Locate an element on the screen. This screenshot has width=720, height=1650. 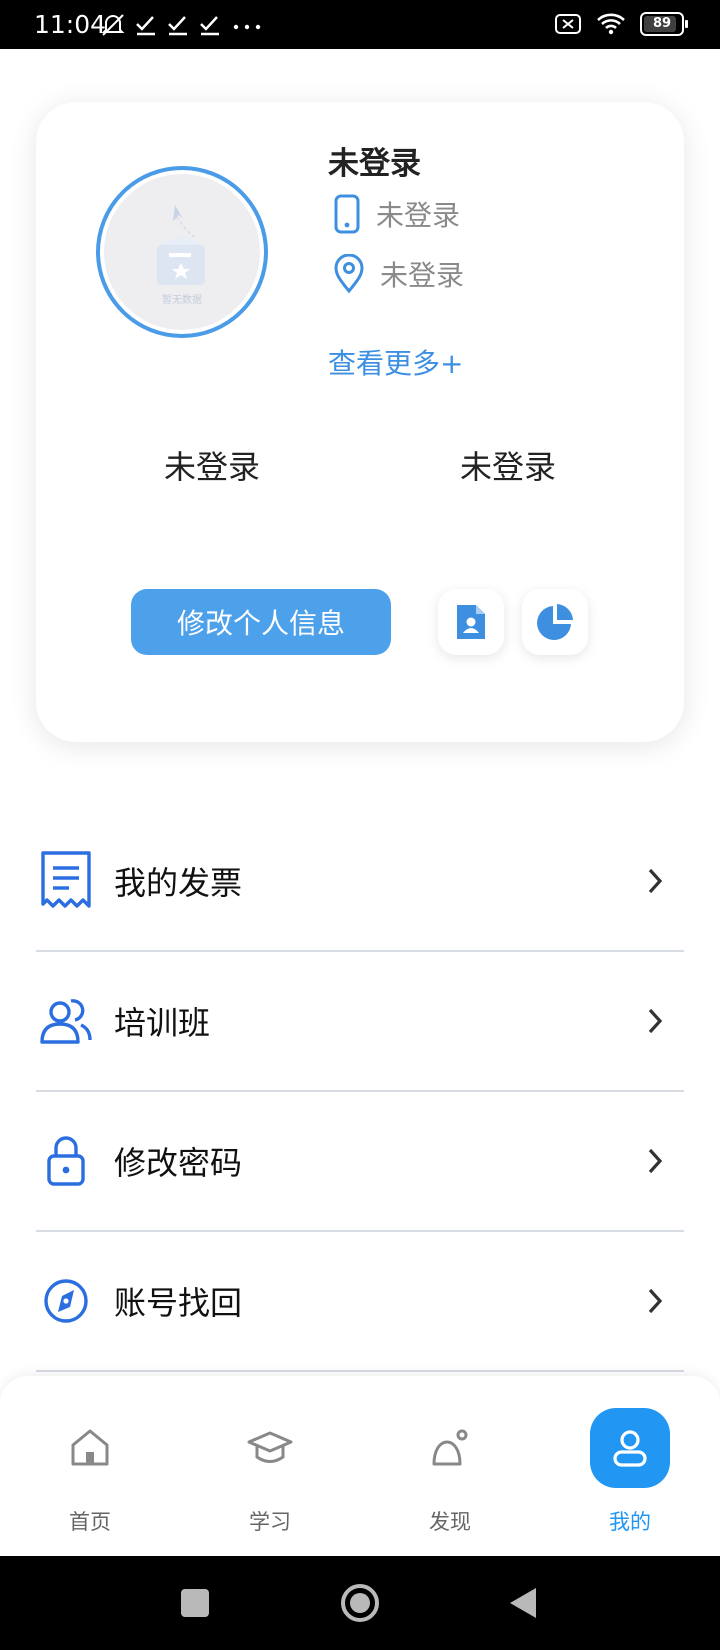
notification-icons is located at coordinates (182, 25).